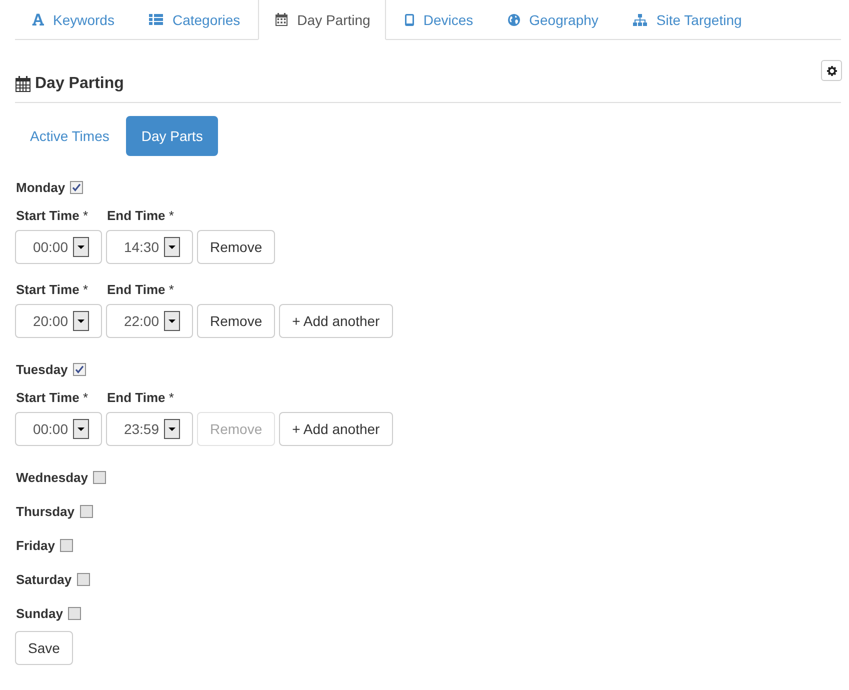 The width and height of the screenshot is (849, 690). I want to click on mode-pill: Active Times, so click(69, 136).